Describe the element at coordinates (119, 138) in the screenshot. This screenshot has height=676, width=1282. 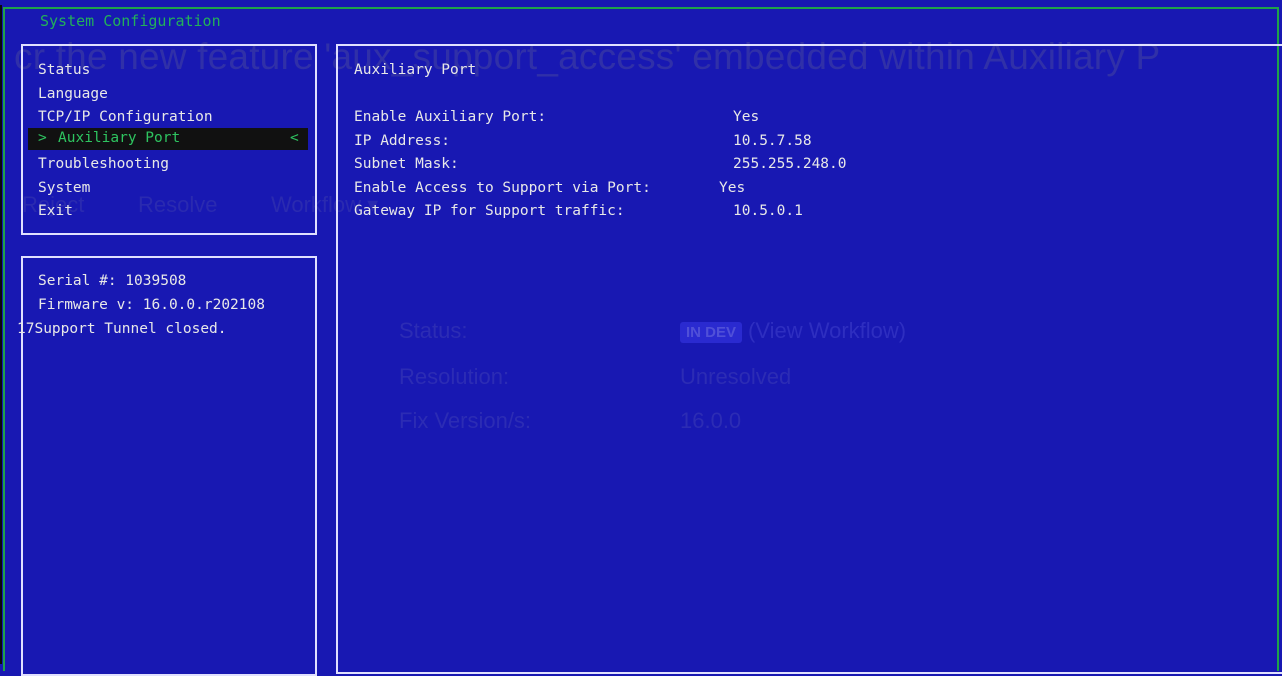
I see `menu-item-label: Auxiliary Port` at that location.